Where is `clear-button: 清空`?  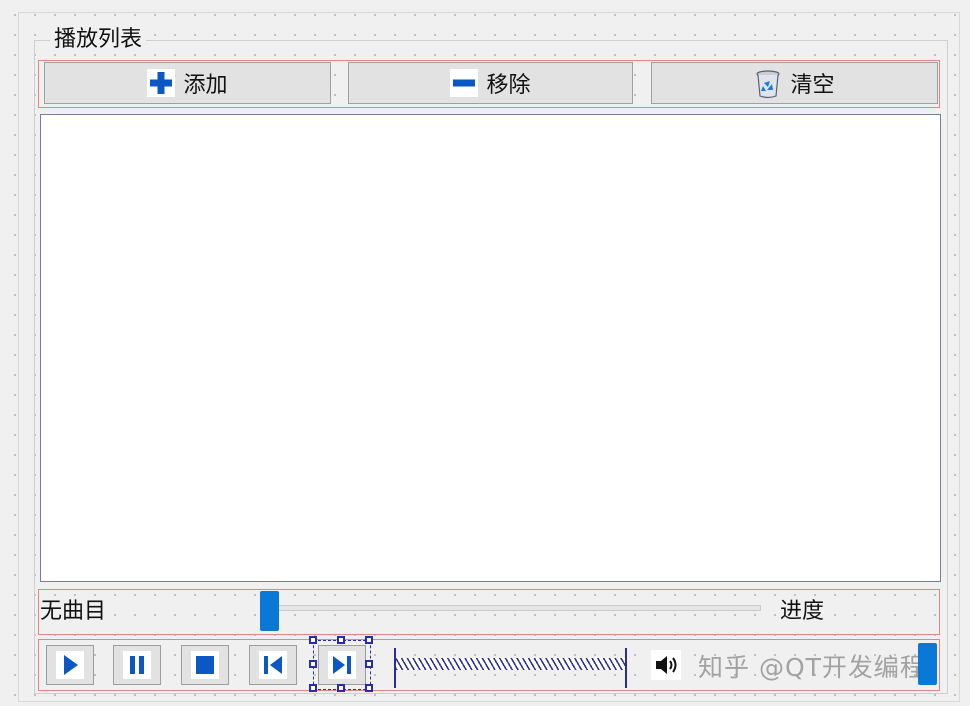 clear-button: 清空 is located at coordinates (794, 83).